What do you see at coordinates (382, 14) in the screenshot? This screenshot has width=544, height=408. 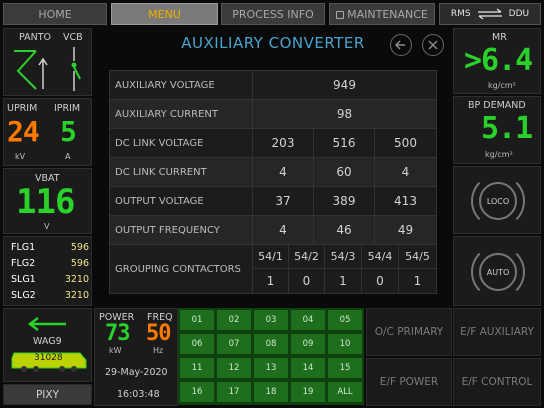 I see `tab-maintenance: MAINTENANCE` at bounding box center [382, 14].